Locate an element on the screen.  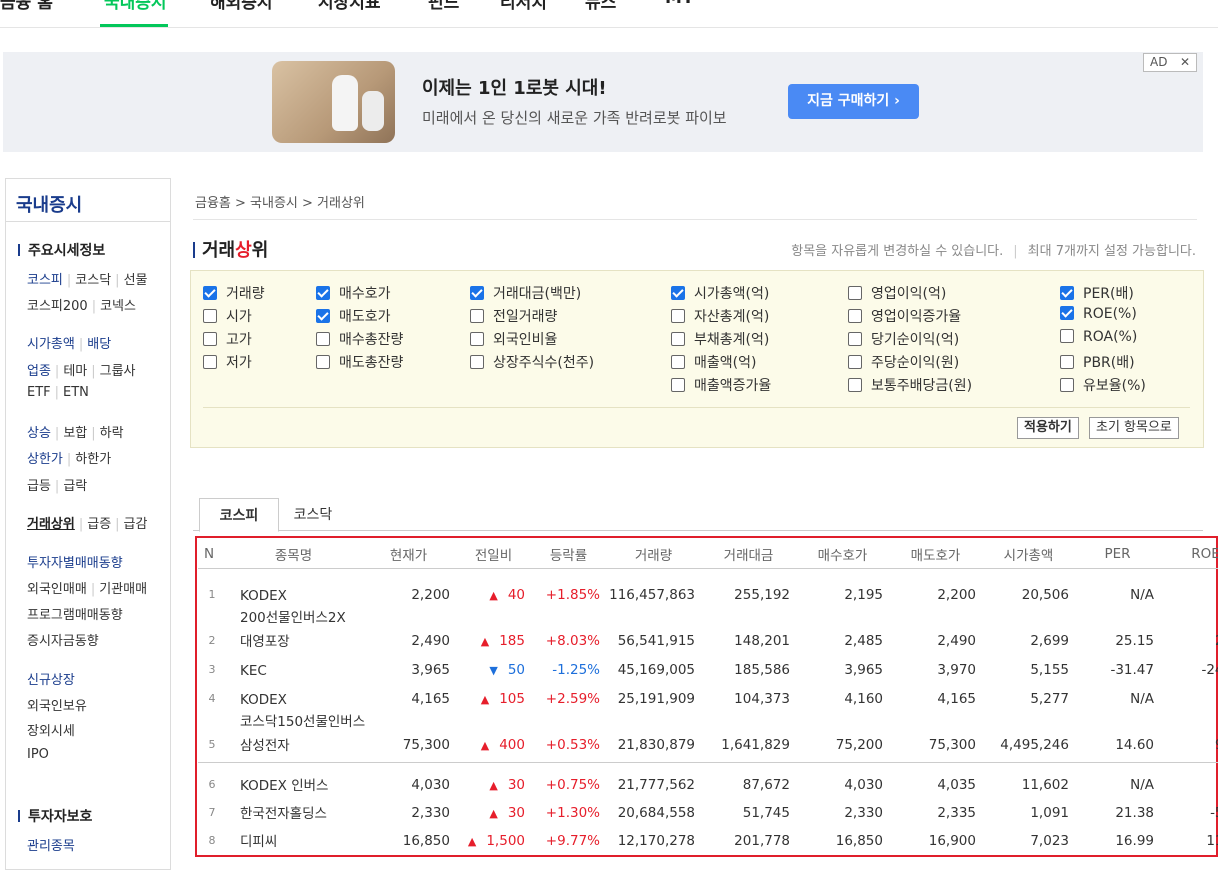
nav-fund: 펀드 is located at coordinates (443, 6).